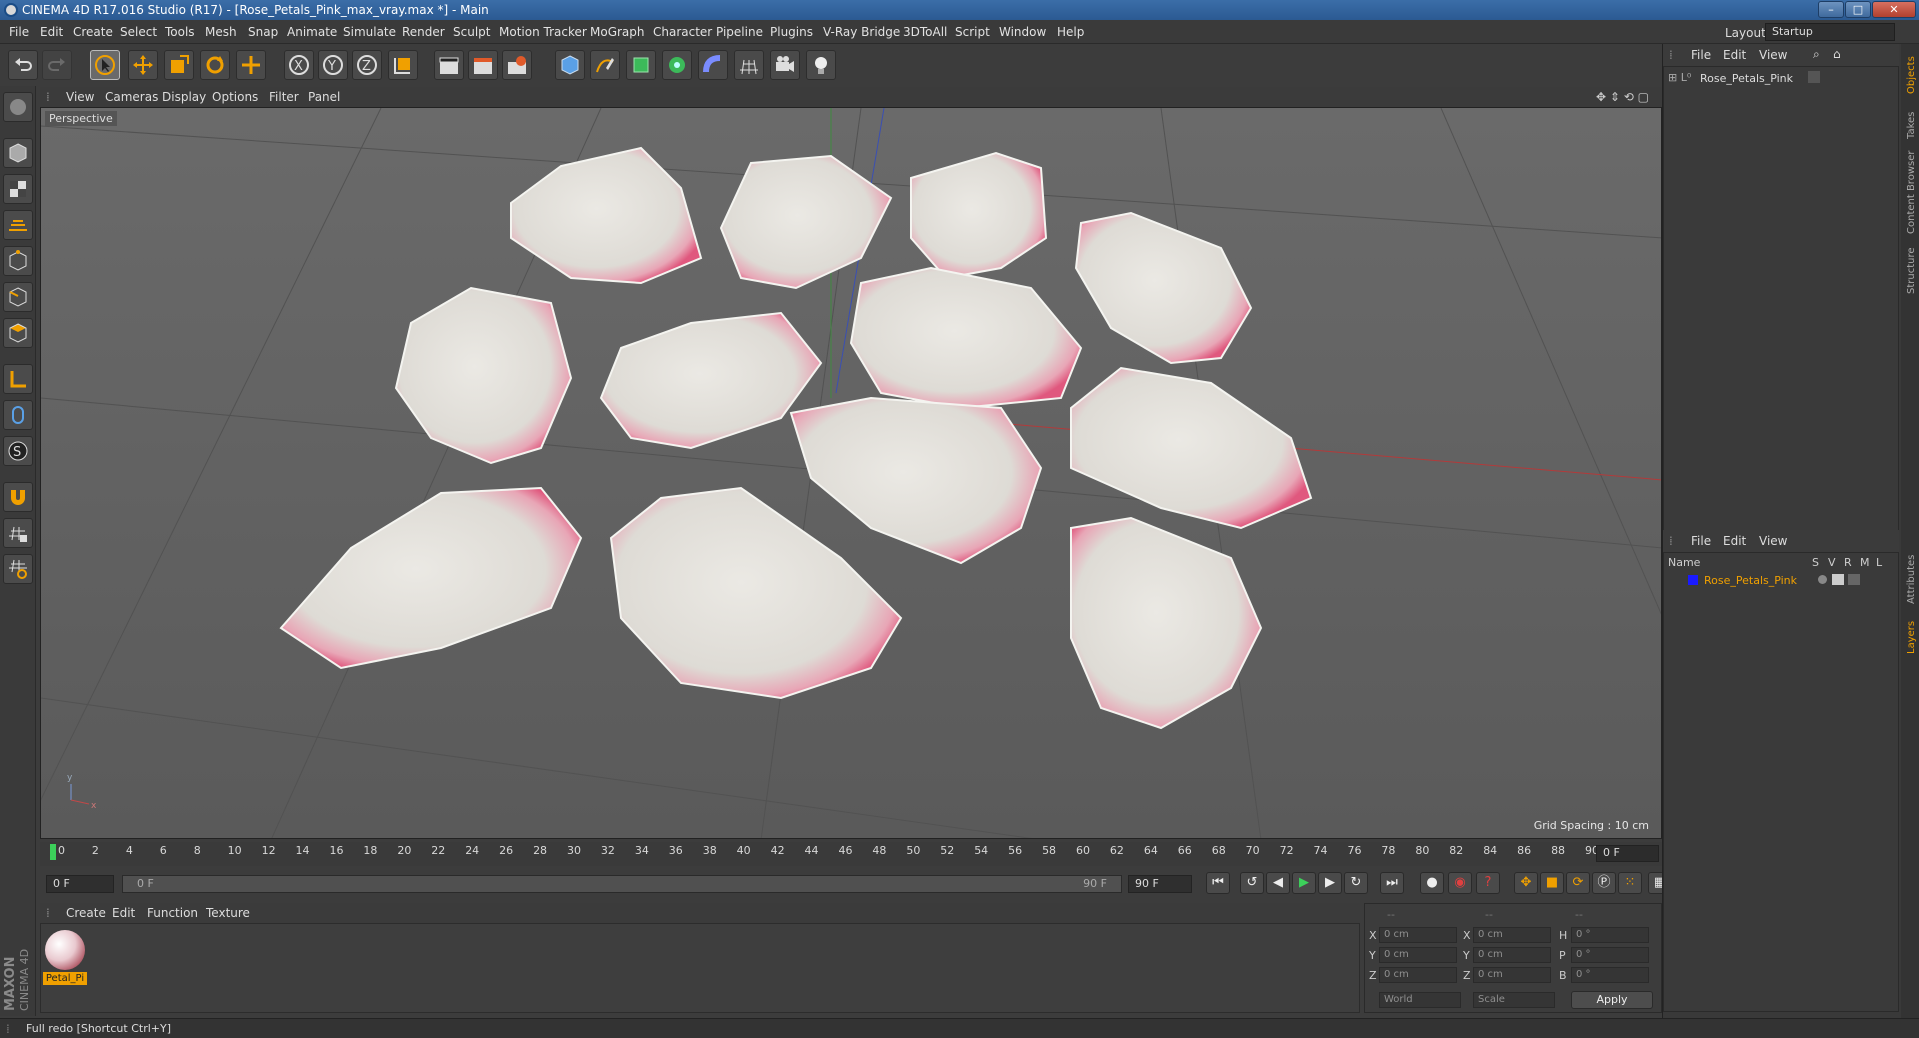 This screenshot has height=1038, width=1919. I want to click on make-editable-button, so click(18, 107).